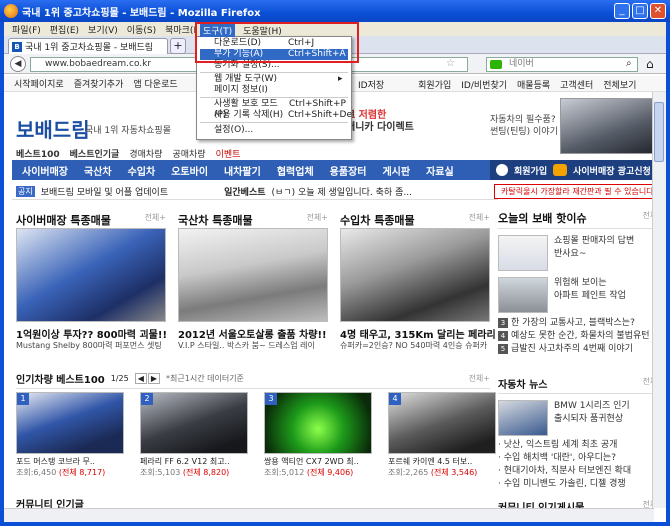  What do you see at coordinates (98, 170) in the screenshot?
I see `nav-domestic: 국산차` at bounding box center [98, 170].